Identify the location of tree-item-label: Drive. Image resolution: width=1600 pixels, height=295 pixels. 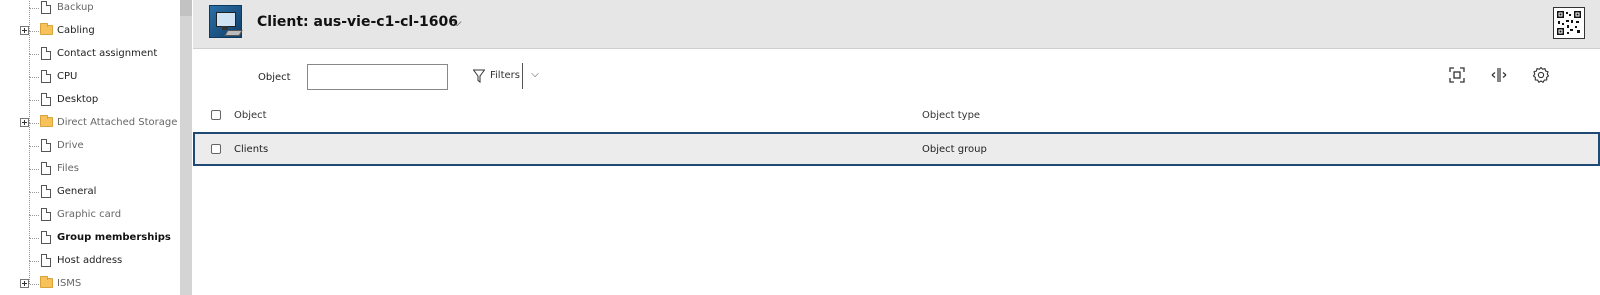
(70, 145).